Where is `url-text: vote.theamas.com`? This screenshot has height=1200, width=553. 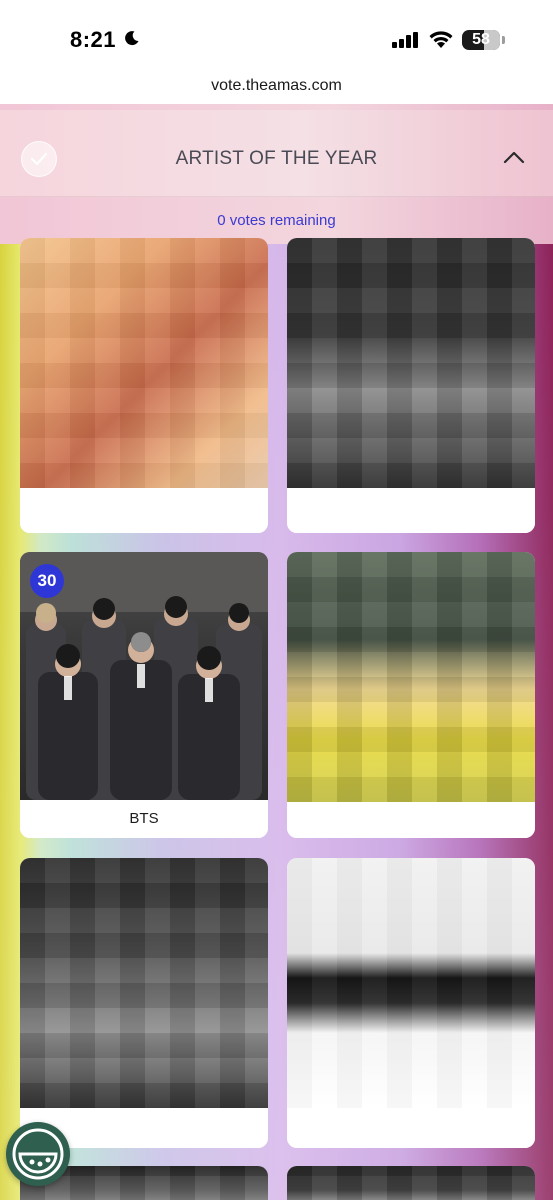
url-text: vote.theamas.com is located at coordinates (276, 85).